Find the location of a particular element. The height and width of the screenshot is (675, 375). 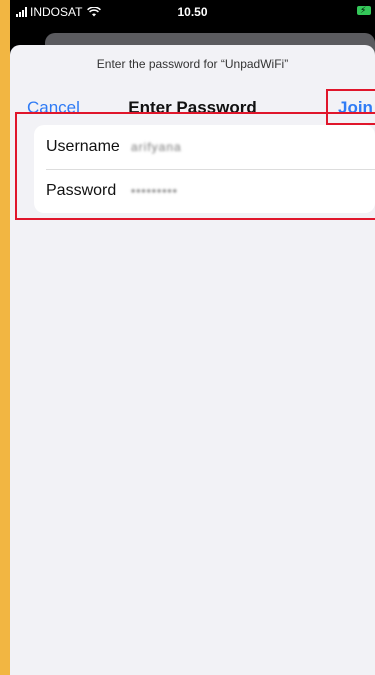

status-bar: INDOSAT 10.50 ⚡ is located at coordinates (192, 13).